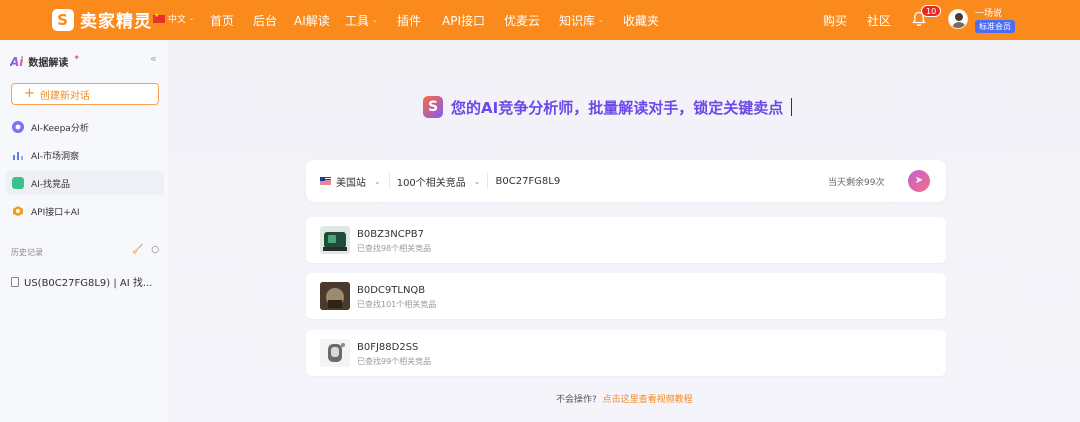  I want to click on result-asin: B0DC9TLNQB, so click(391, 290).